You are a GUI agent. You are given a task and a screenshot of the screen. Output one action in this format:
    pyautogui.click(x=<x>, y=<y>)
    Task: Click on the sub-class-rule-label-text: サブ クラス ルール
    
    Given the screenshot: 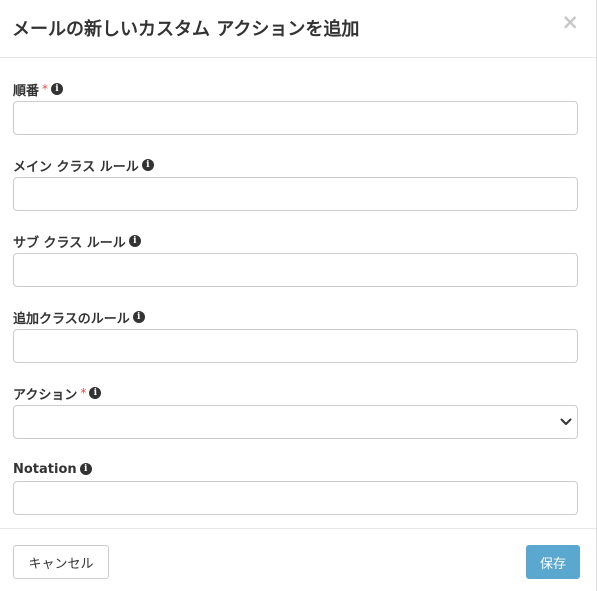 What is the action you would take?
    pyautogui.click(x=69, y=243)
    